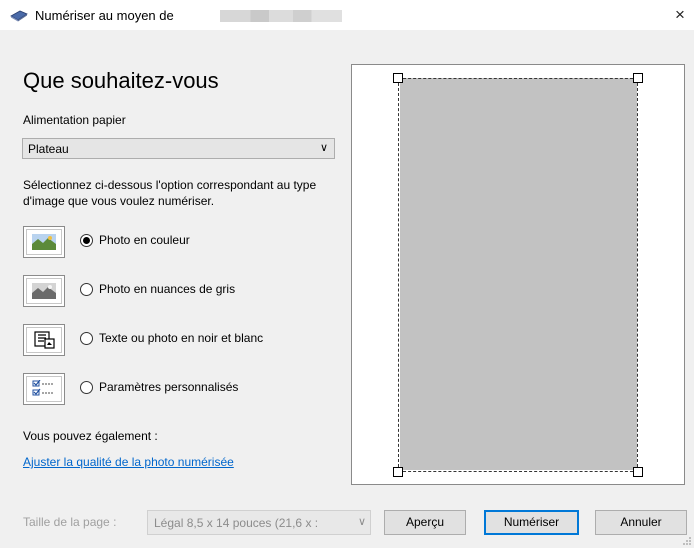 This screenshot has width=694, height=548. Describe the element at coordinates (641, 522) in the screenshot. I see `cancel-button: Annuler` at that location.